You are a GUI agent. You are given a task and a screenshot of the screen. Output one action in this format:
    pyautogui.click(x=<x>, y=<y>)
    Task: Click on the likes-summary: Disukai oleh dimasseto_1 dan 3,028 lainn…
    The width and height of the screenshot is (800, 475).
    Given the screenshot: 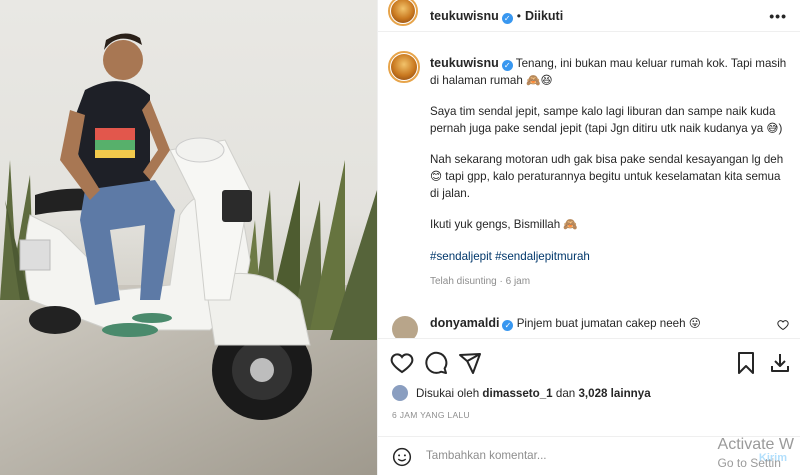 What is the action you would take?
    pyautogui.click(x=521, y=393)
    